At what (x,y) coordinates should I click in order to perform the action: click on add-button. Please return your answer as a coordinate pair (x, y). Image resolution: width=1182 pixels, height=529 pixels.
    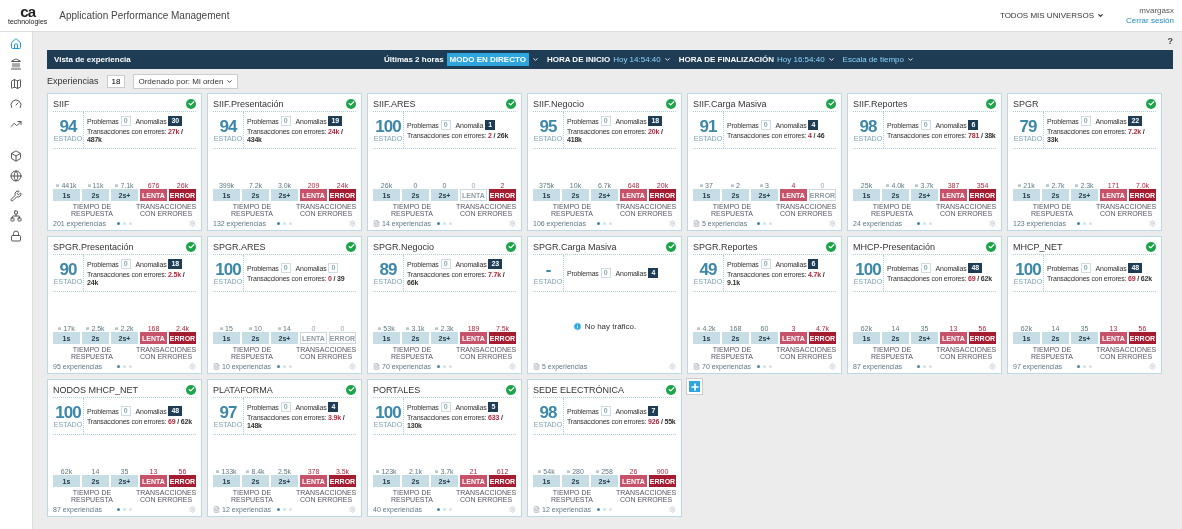
    Looking at the image, I should click on (694, 386).